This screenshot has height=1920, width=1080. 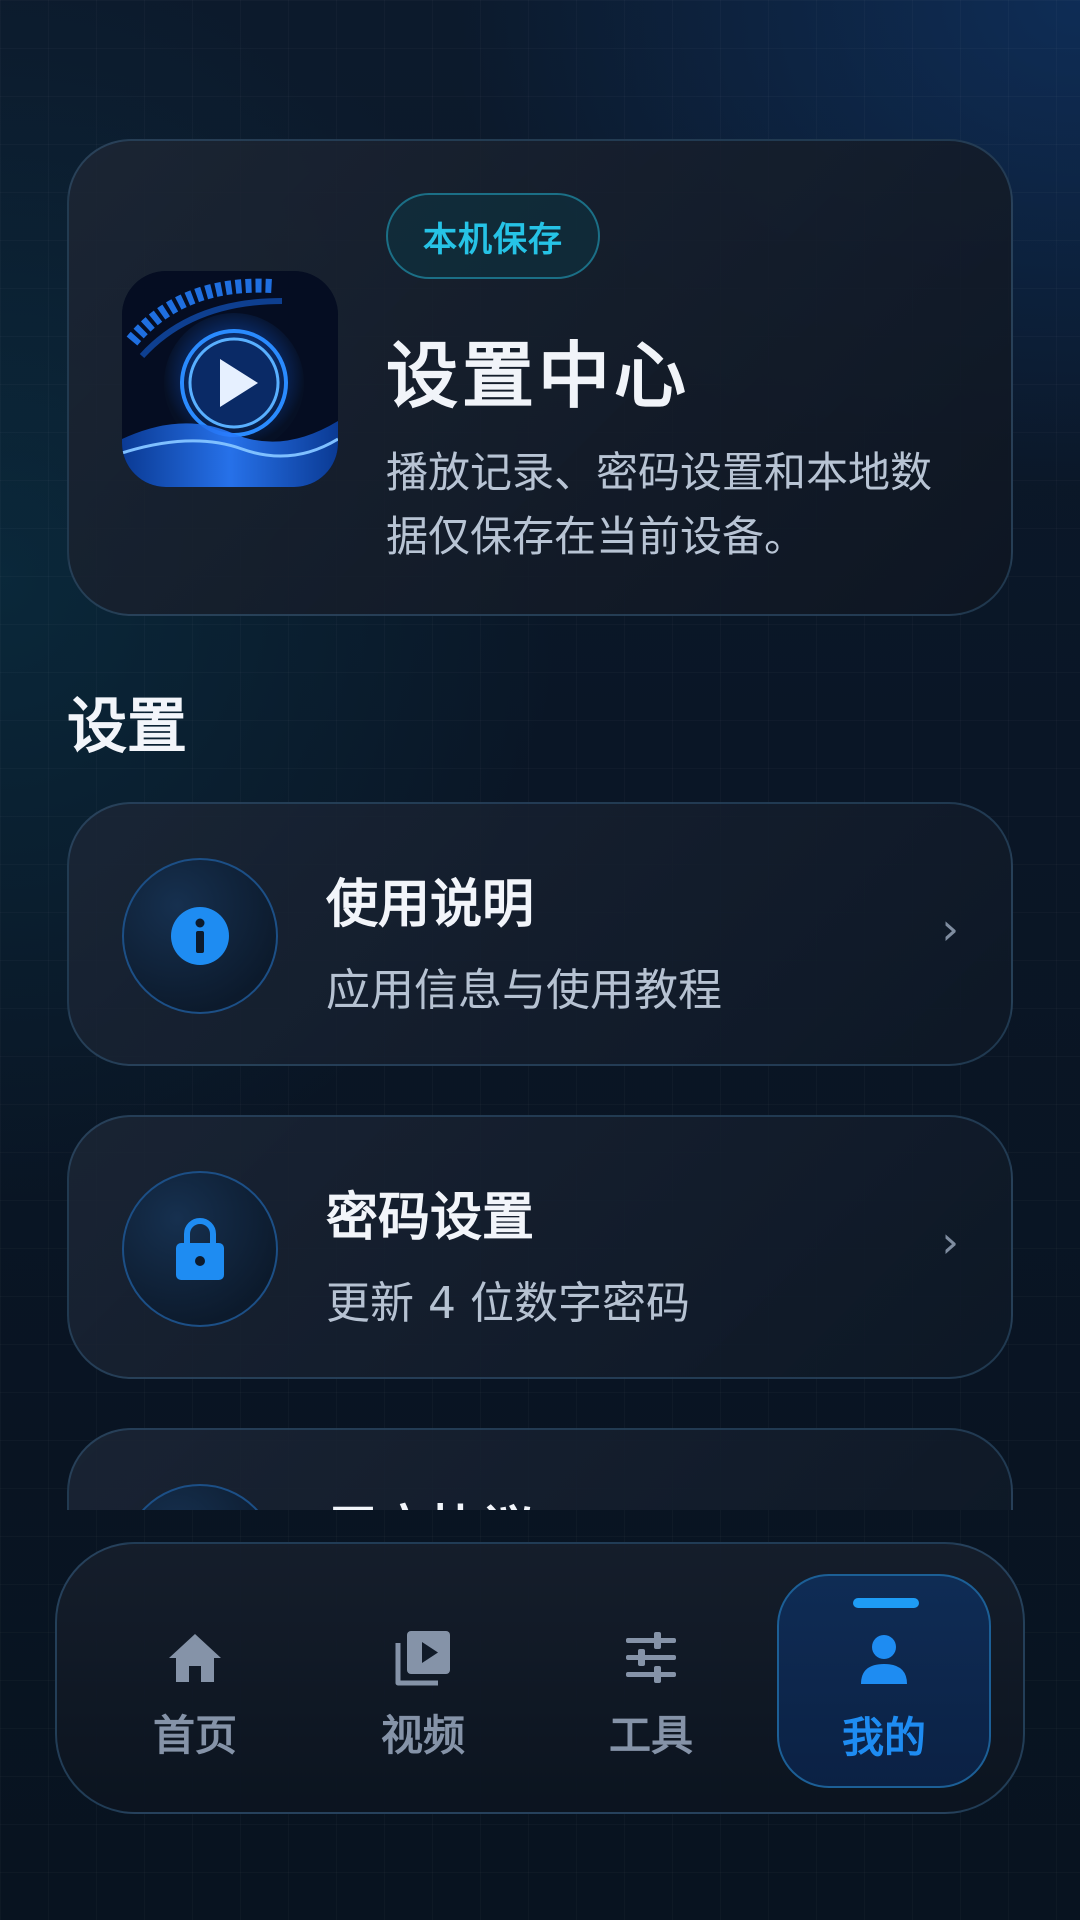 What do you see at coordinates (194, 1735) in the screenshot?
I see `nav-label: 首页` at bounding box center [194, 1735].